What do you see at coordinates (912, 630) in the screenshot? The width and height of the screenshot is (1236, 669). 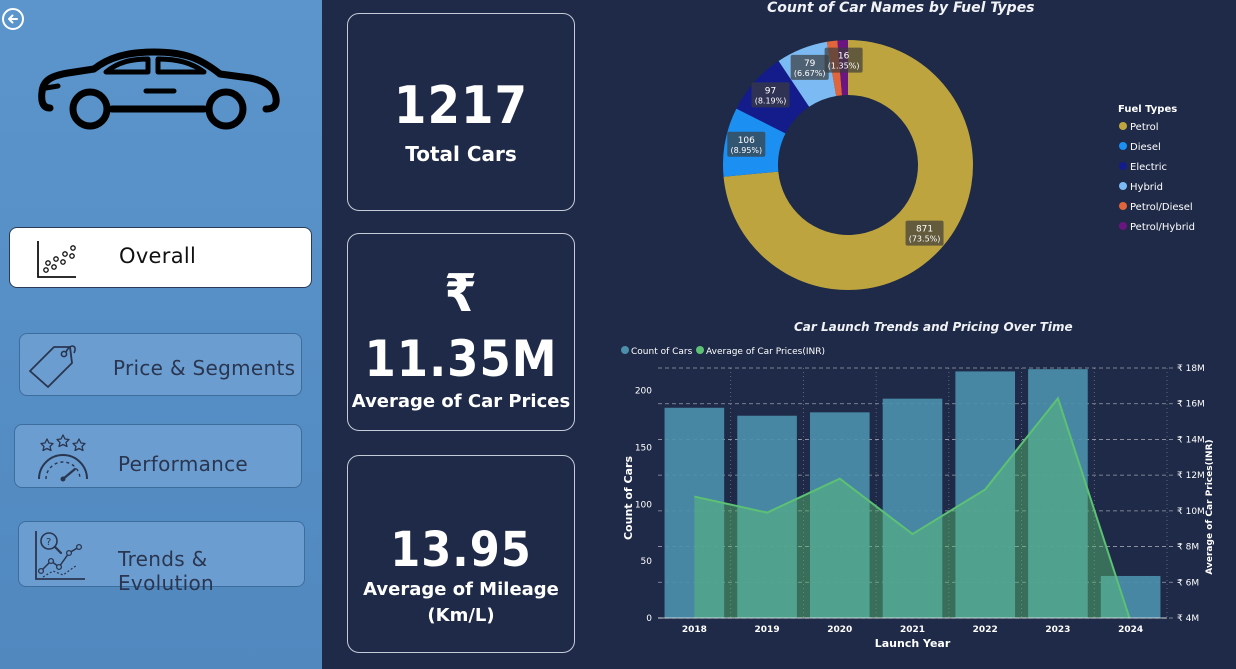 I see `combo-x-tick-label: 2021` at bounding box center [912, 630].